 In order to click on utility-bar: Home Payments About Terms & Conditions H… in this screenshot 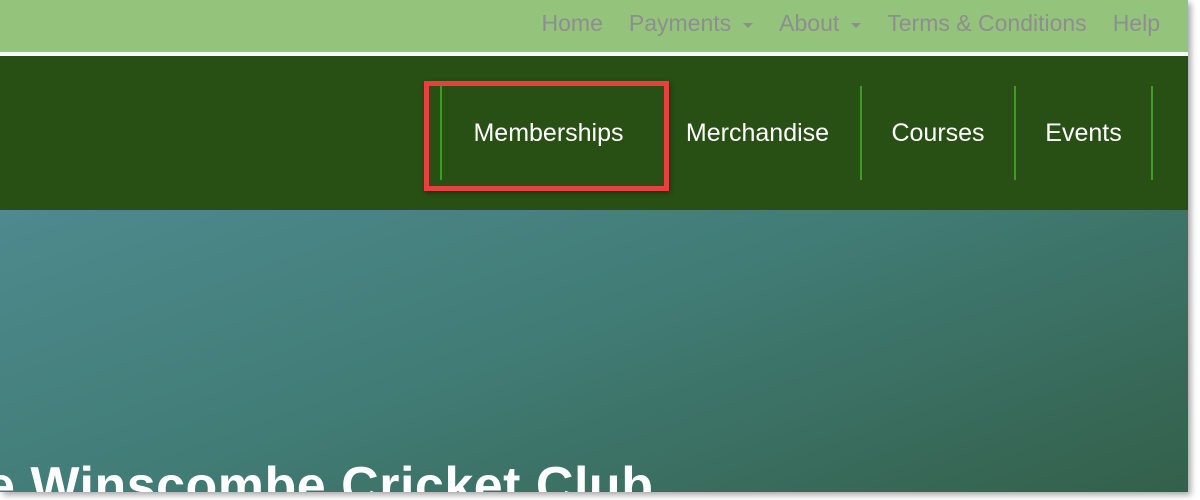, I will do `click(594, 27)`.